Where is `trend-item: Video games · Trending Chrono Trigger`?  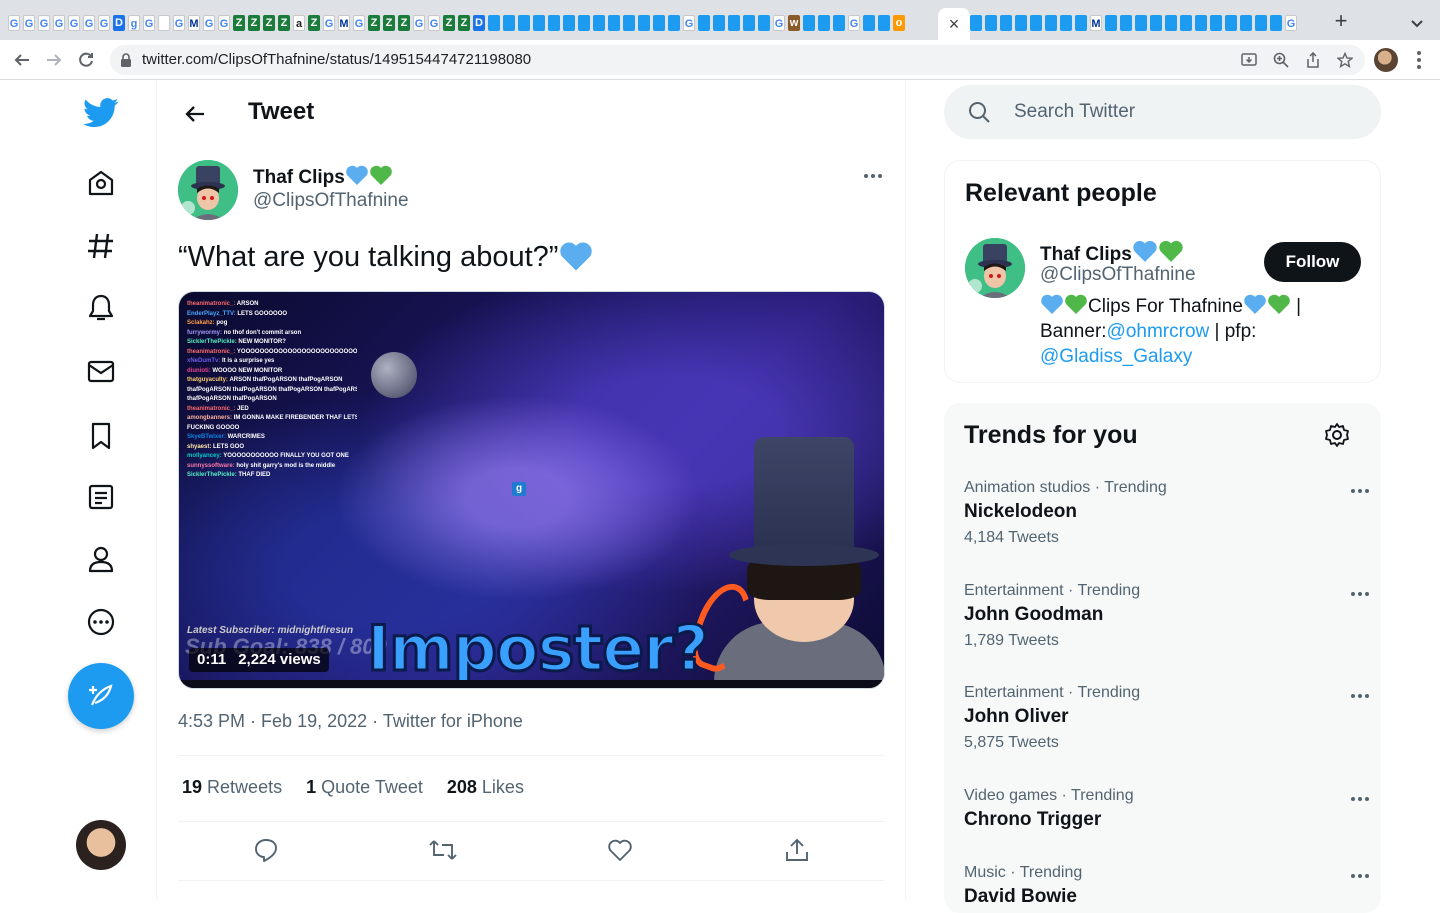 trend-item: Video games · Trending Chrono Trigger is located at coordinates (1169, 809).